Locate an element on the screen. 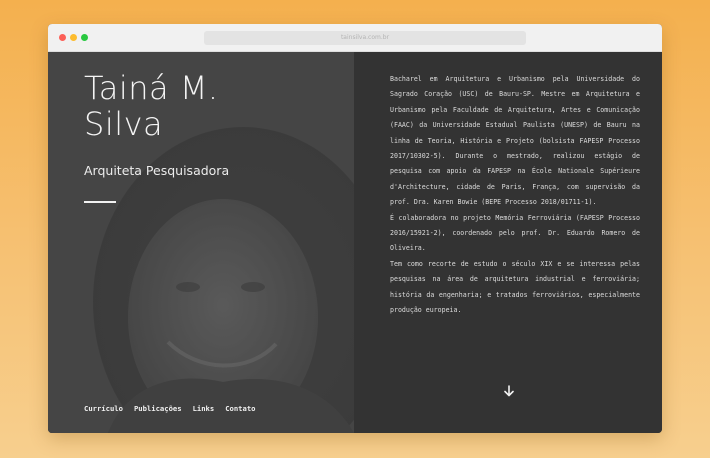 The image size is (710, 458). main-nav: Currículo Publicações Links Contato is located at coordinates (170, 408).